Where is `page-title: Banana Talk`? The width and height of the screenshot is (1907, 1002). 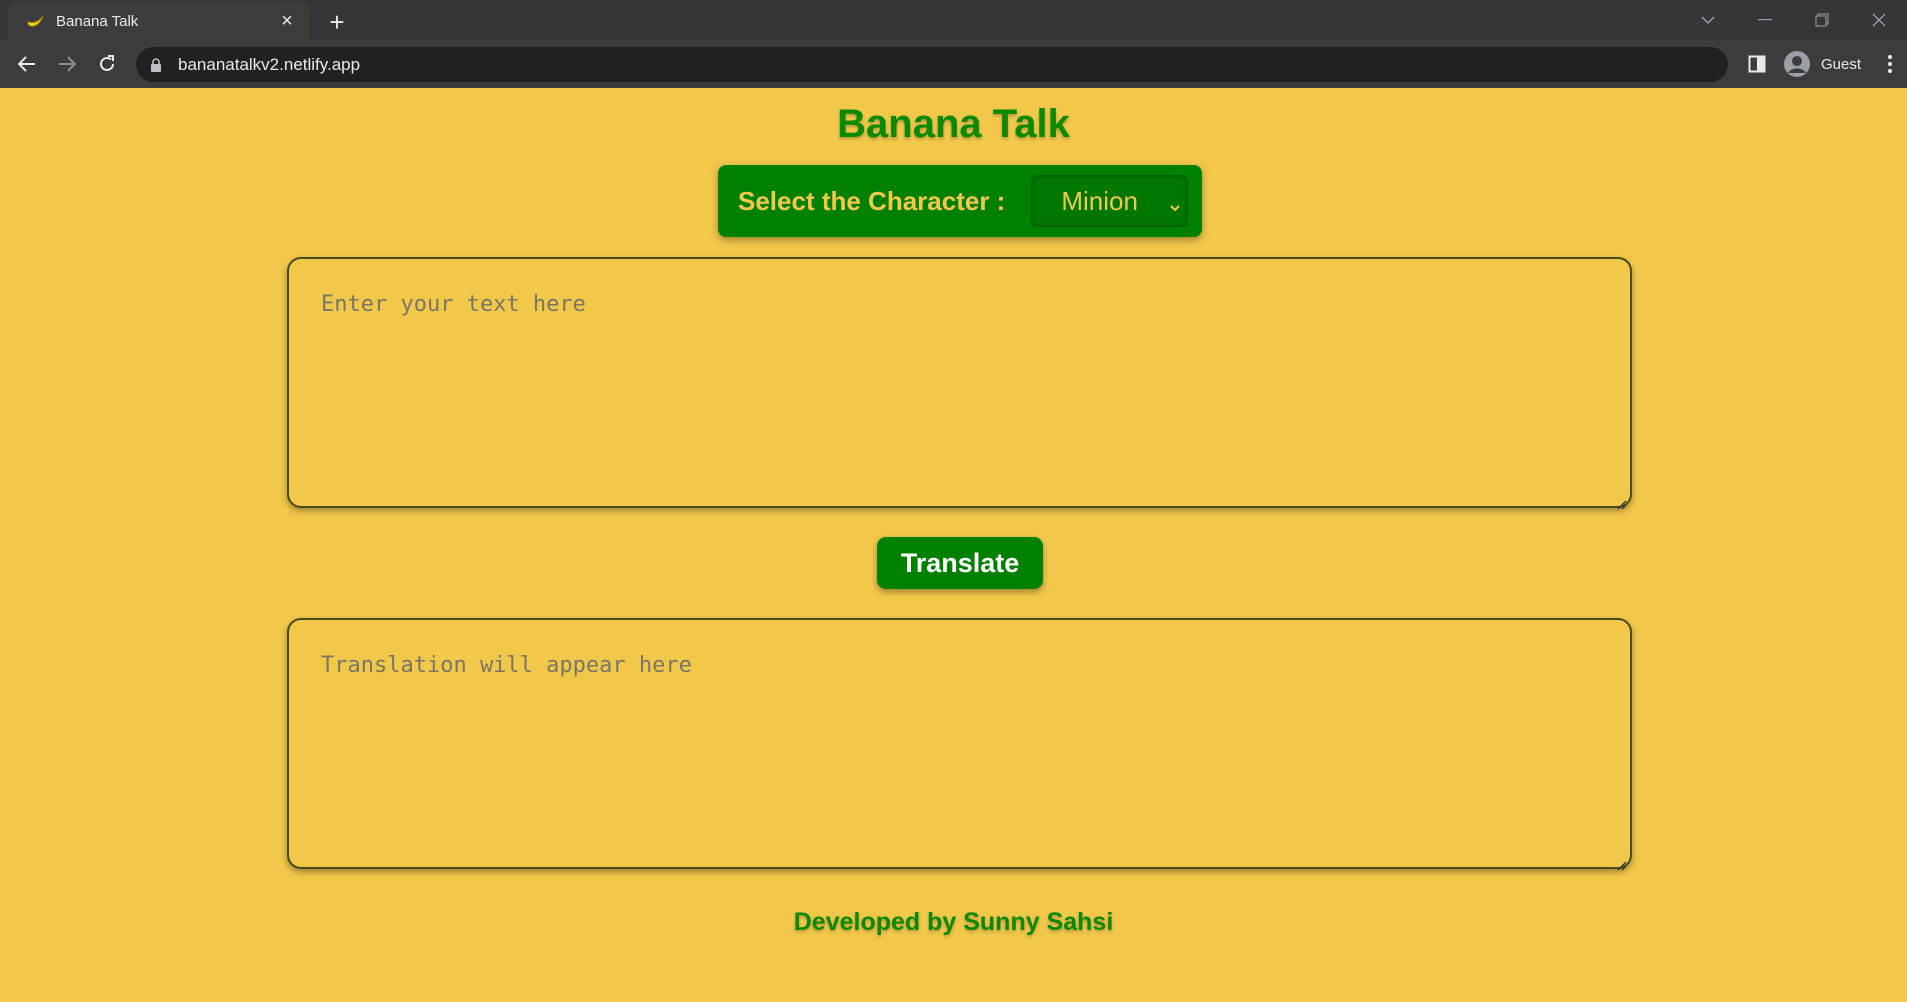 page-title: Banana Talk is located at coordinates (953, 124).